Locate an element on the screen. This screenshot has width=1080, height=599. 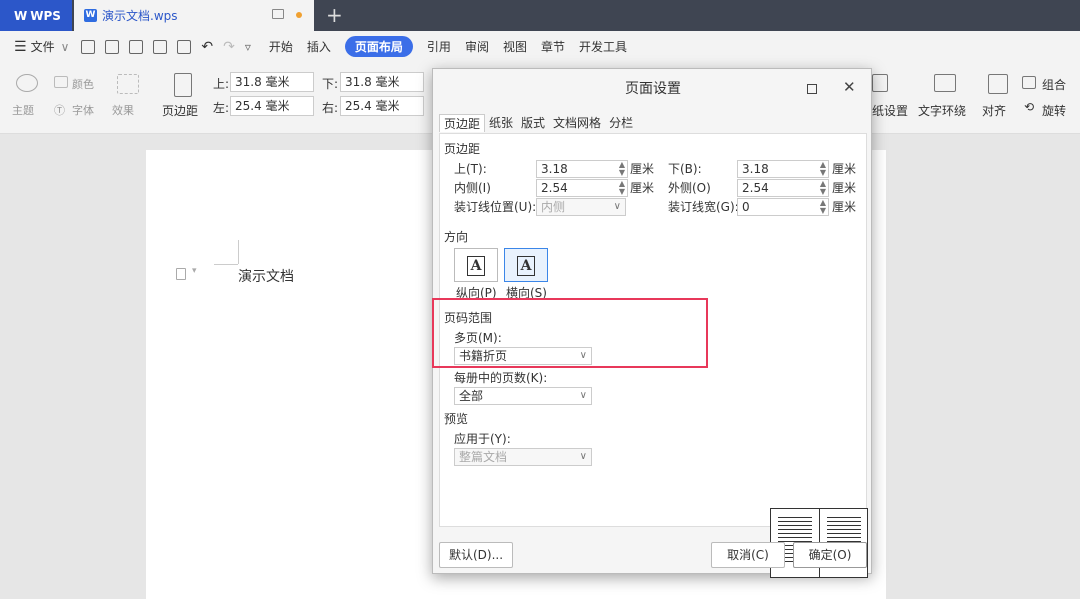
outer-margin-value: 2.54 is located at coordinates (755, 188).